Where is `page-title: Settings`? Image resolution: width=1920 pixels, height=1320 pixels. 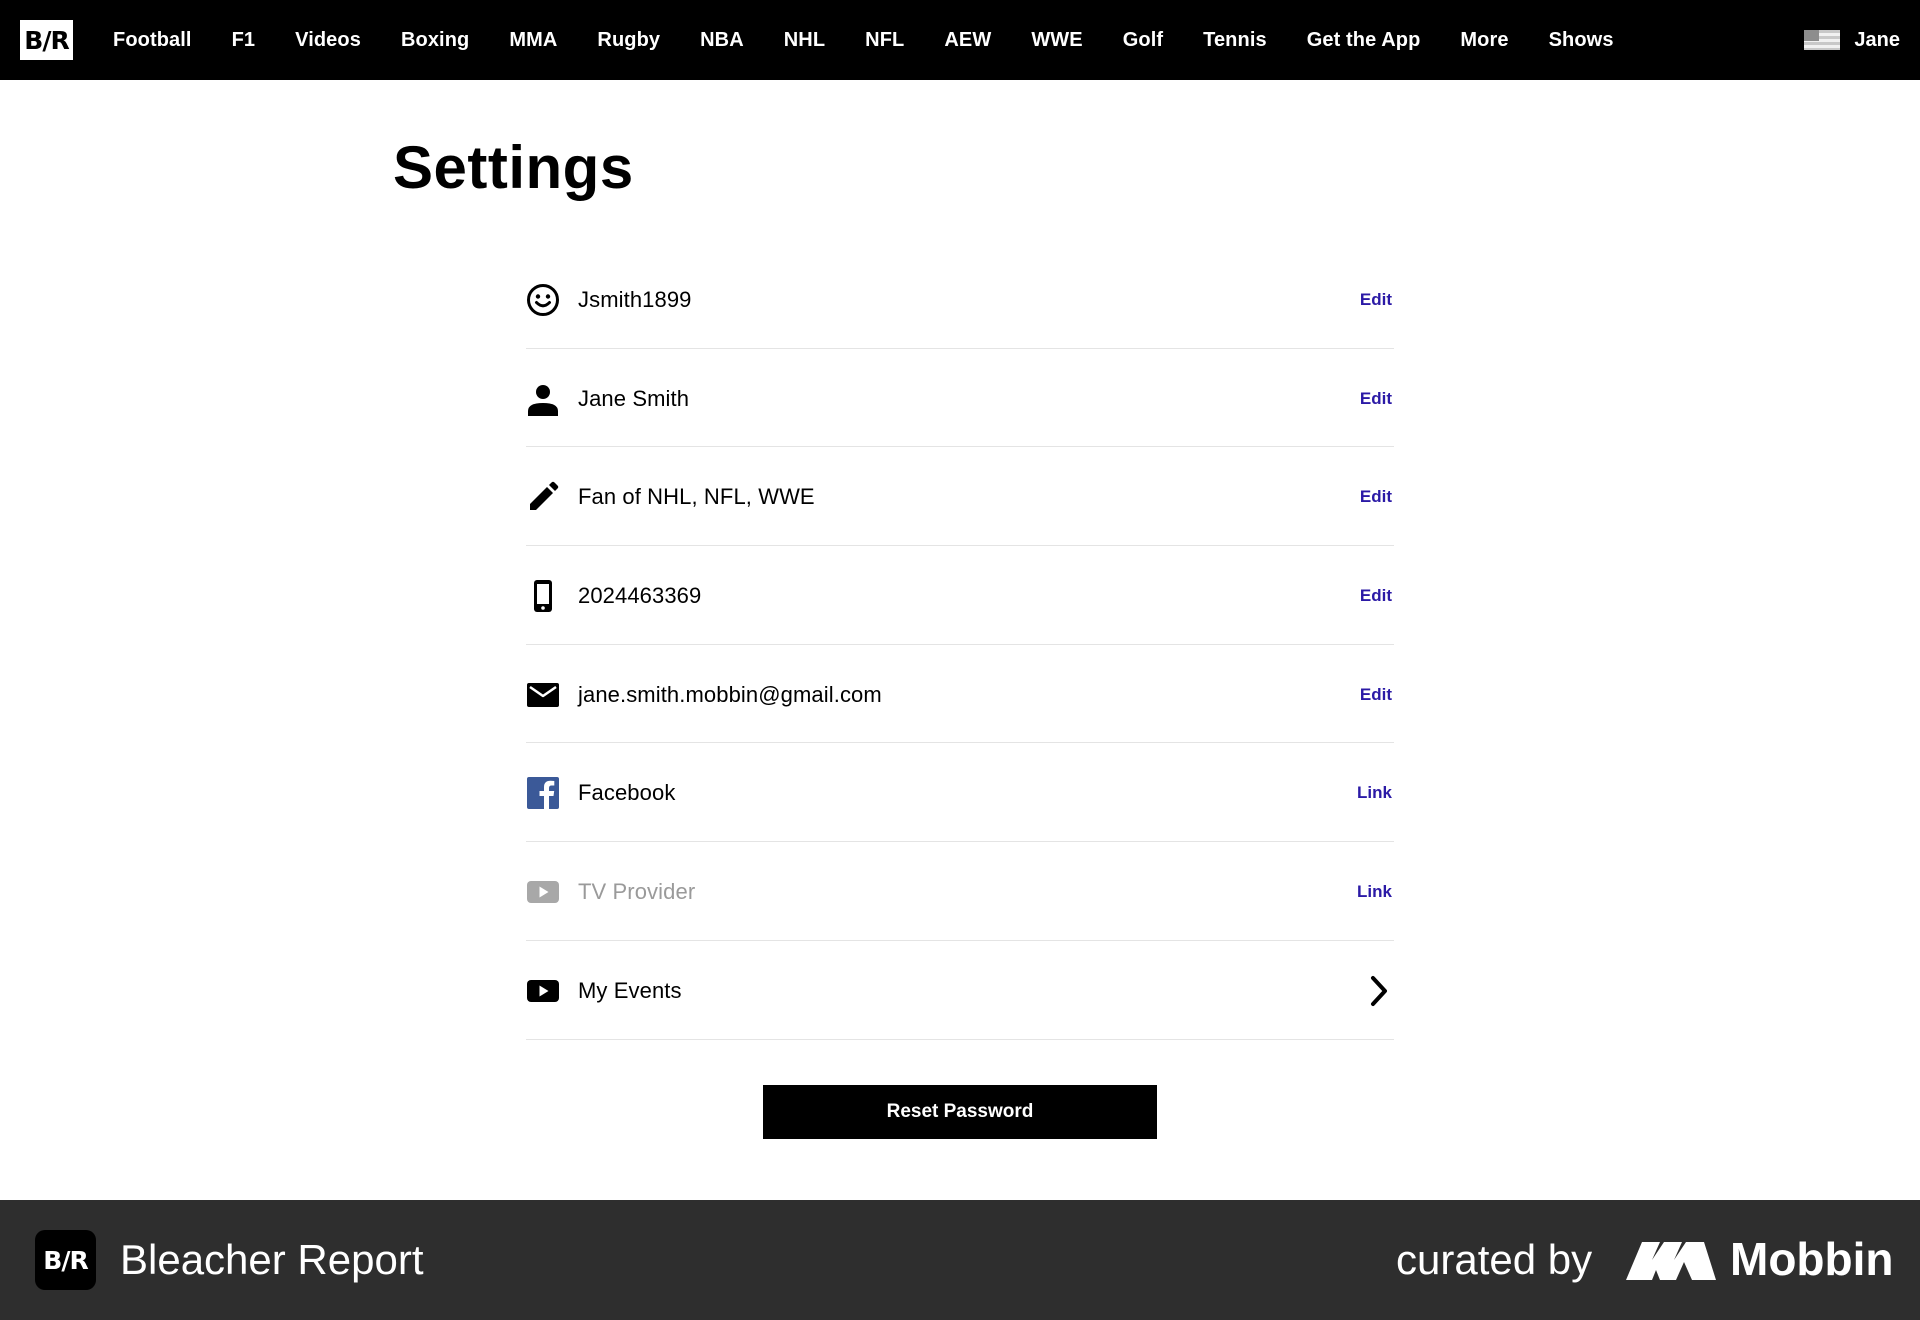 page-title: Settings is located at coordinates (513, 167).